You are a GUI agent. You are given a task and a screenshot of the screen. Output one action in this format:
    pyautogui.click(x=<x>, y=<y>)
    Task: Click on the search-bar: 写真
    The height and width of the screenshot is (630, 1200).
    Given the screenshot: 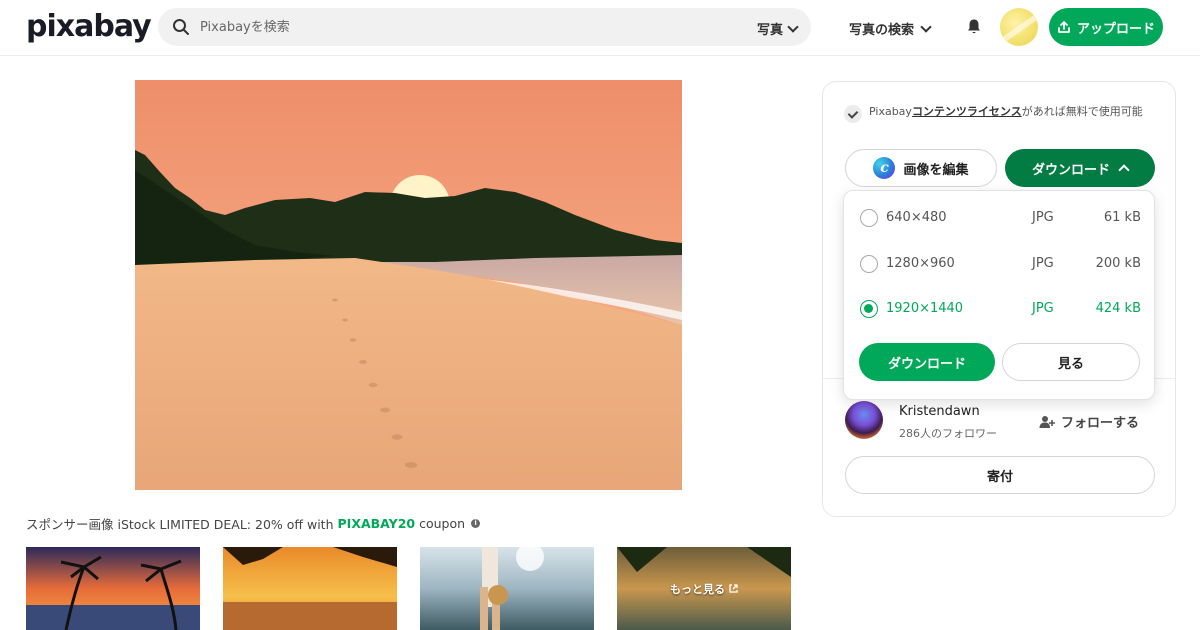 What is the action you would take?
    pyautogui.click(x=484, y=27)
    